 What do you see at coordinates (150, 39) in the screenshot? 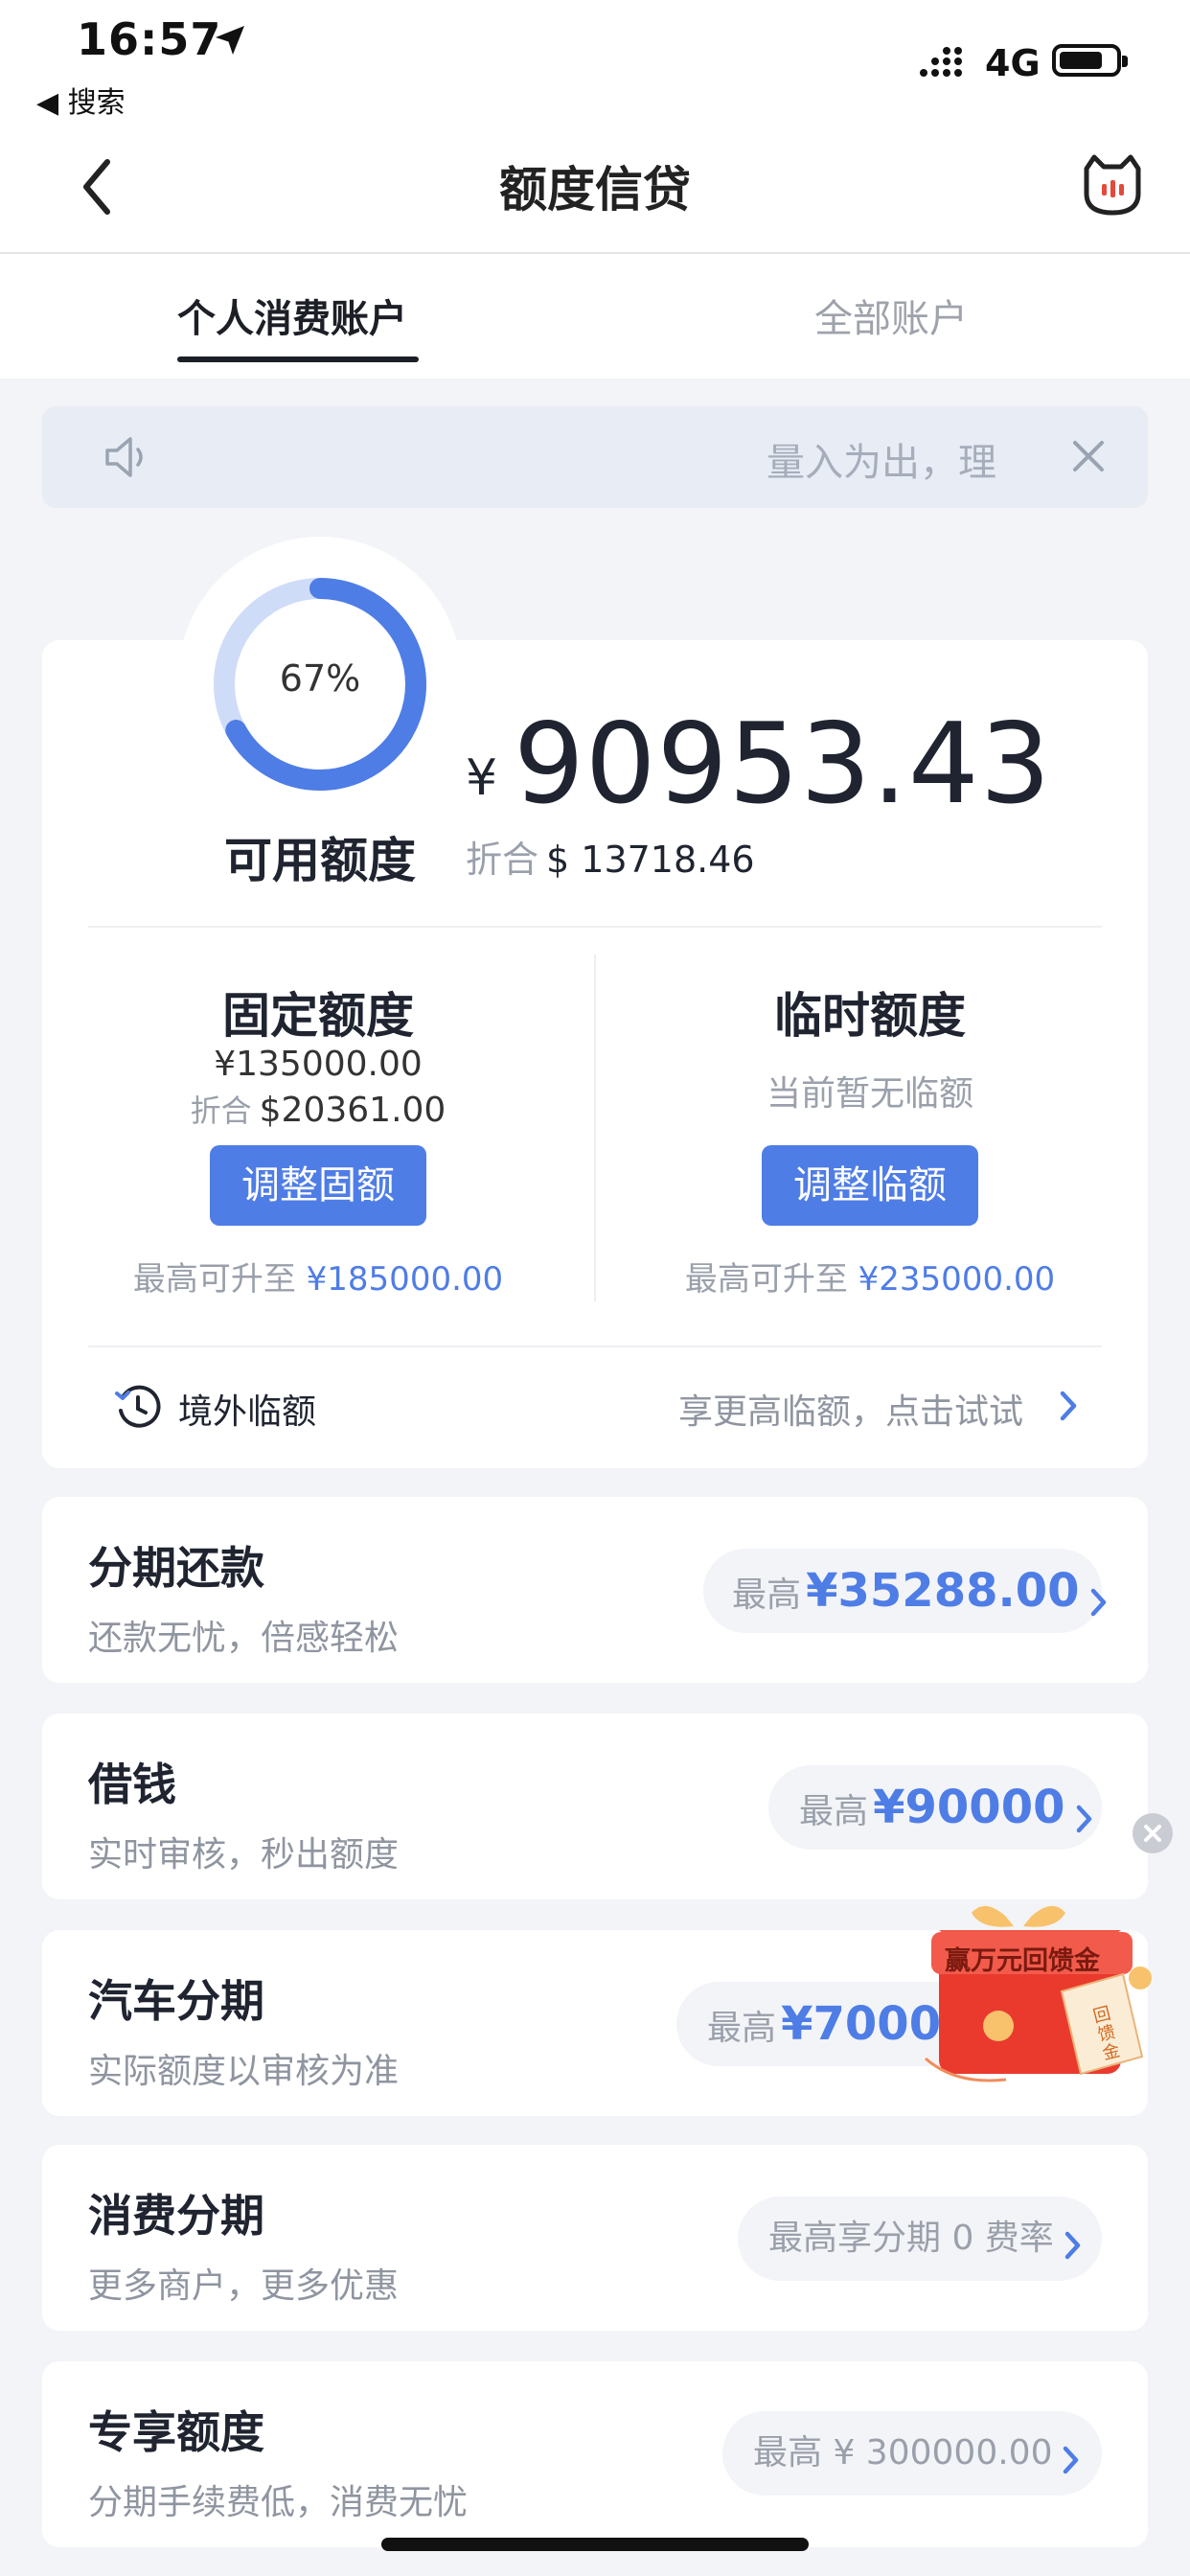
I see `status-time: 16:57` at bounding box center [150, 39].